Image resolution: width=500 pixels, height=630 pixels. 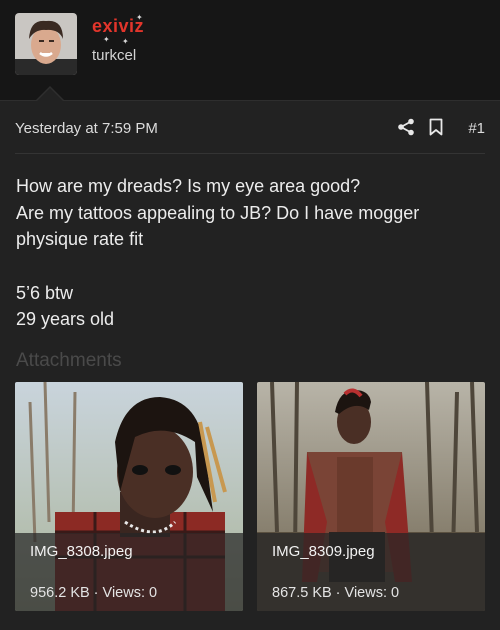 I want to click on avatar, so click(x=46, y=44).